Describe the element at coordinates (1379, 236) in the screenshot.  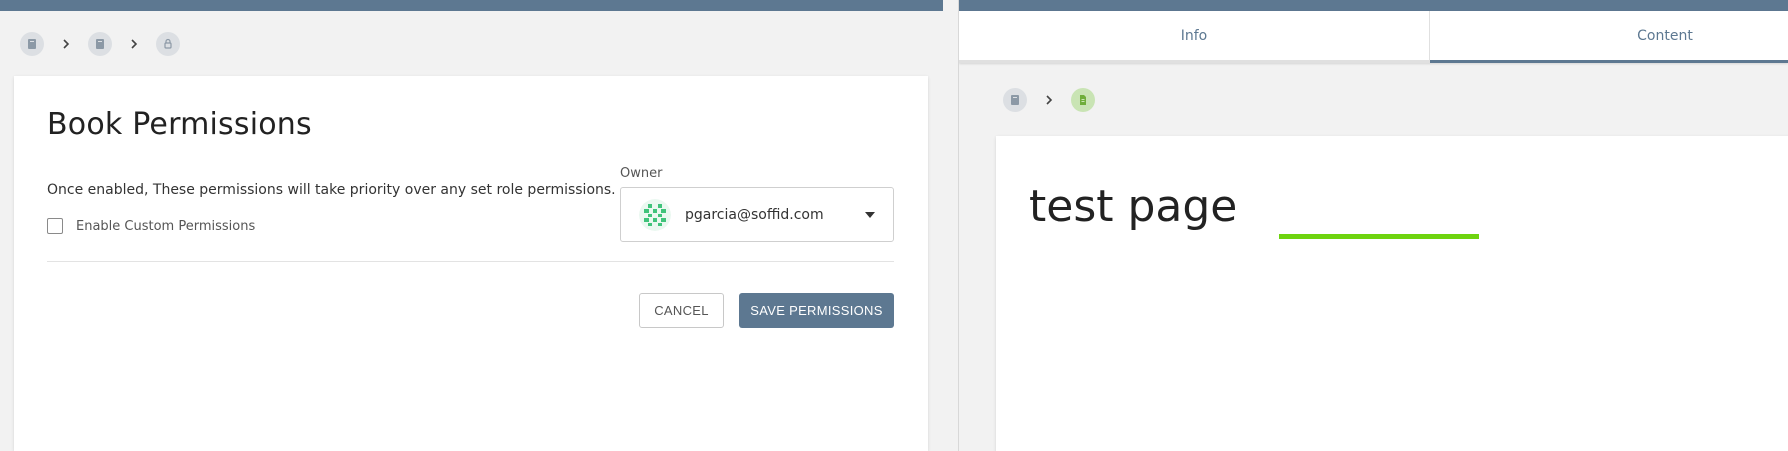
I see `loading-bar` at that location.